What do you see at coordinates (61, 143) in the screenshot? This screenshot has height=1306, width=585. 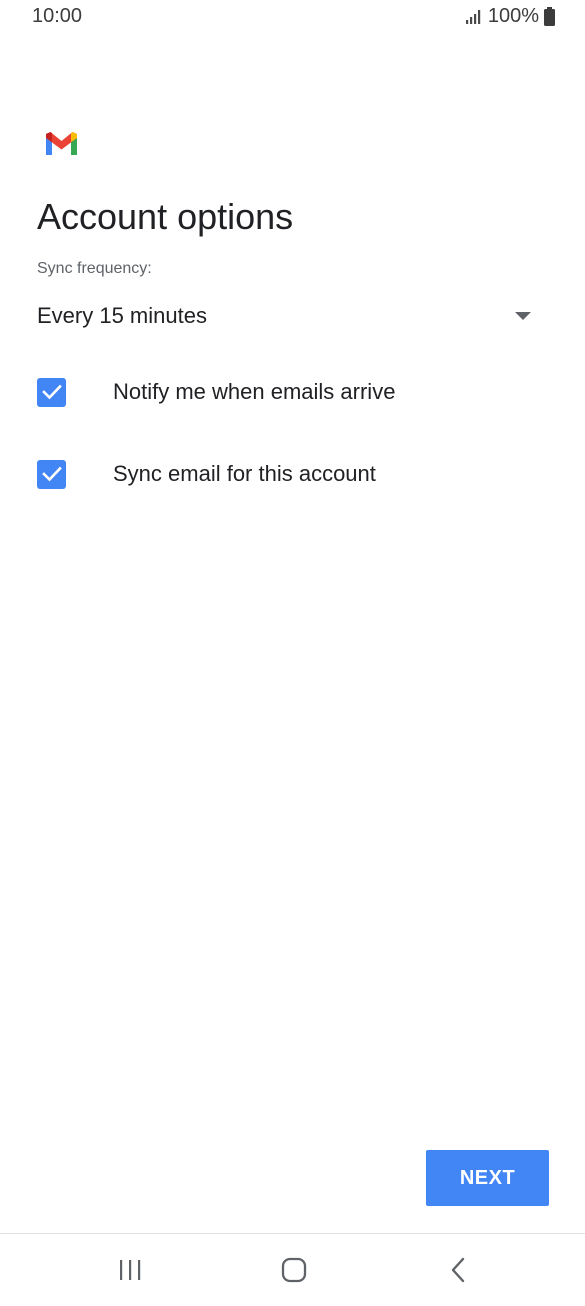 I see `gmail-logo-icon` at bounding box center [61, 143].